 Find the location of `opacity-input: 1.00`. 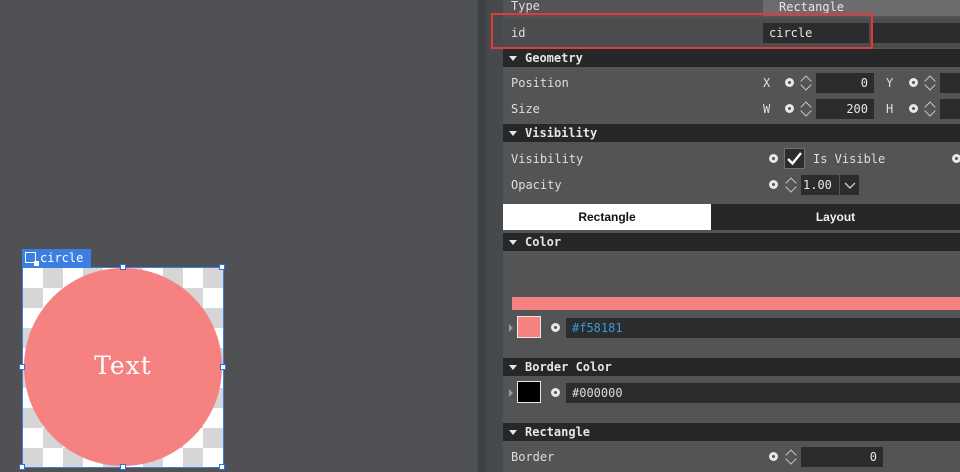

opacity-input: 1.00 is located at coordinates (820, 185).